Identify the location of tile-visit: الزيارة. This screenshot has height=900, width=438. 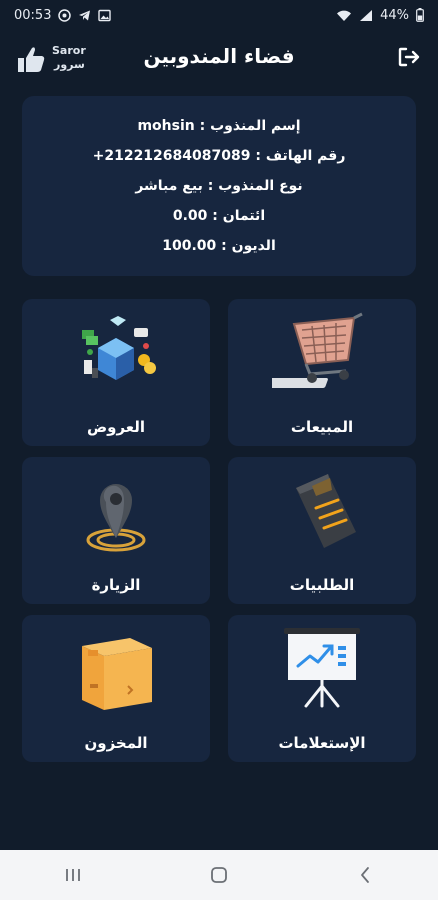
(116, 530).